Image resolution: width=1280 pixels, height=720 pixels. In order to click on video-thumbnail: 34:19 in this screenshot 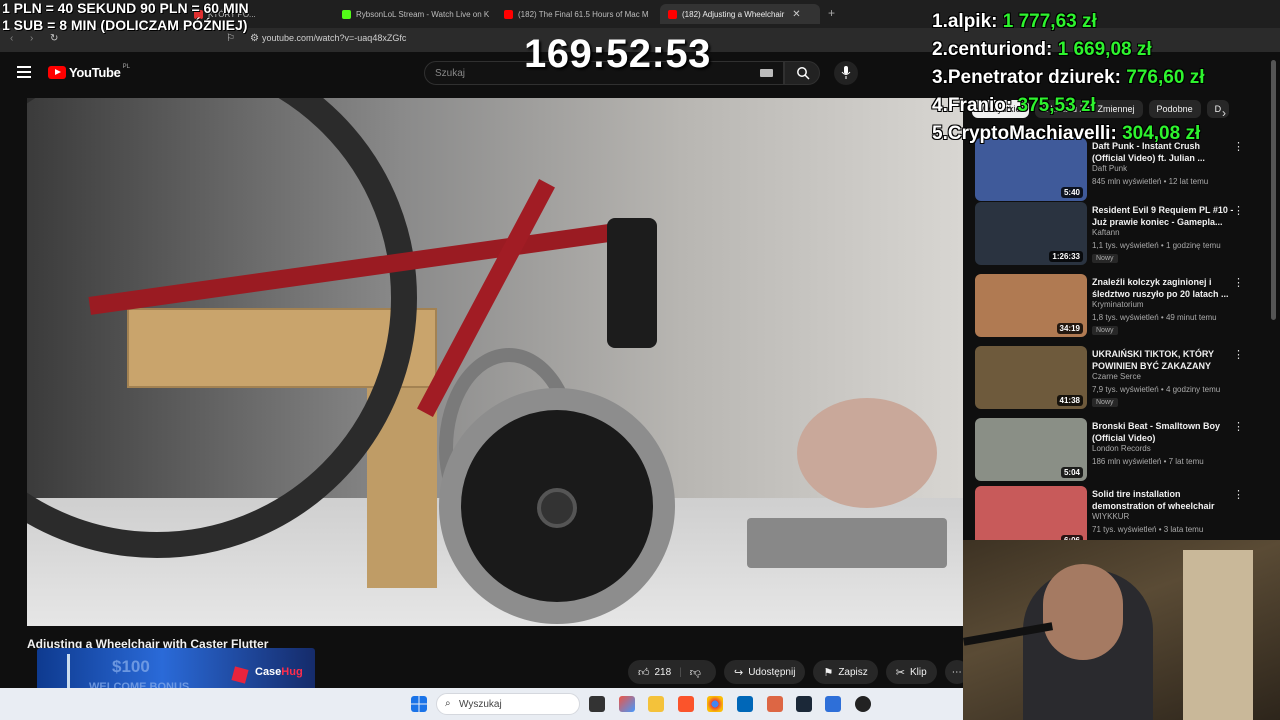, I will do `click(1031, 305)`.